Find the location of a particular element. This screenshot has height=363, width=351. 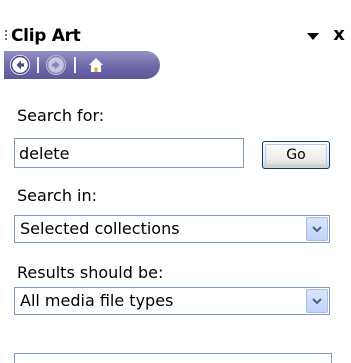

search-for-label: Search for: is located at coordinates (61, 115).